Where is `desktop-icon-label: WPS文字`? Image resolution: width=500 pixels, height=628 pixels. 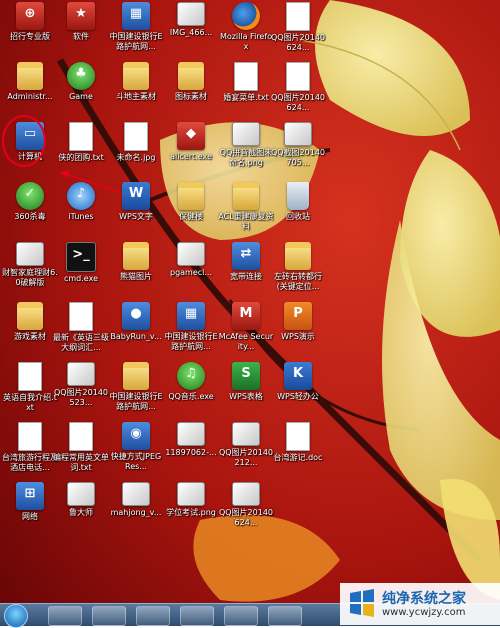
desktop-icon-label: WPS文字 is located at coordinates (136, 216).